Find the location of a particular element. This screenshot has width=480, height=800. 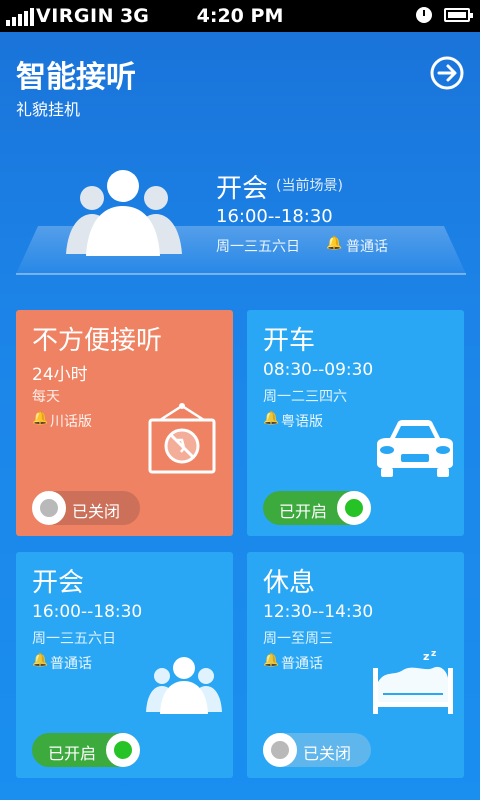

car-icon is located at coordinates (415, 448).